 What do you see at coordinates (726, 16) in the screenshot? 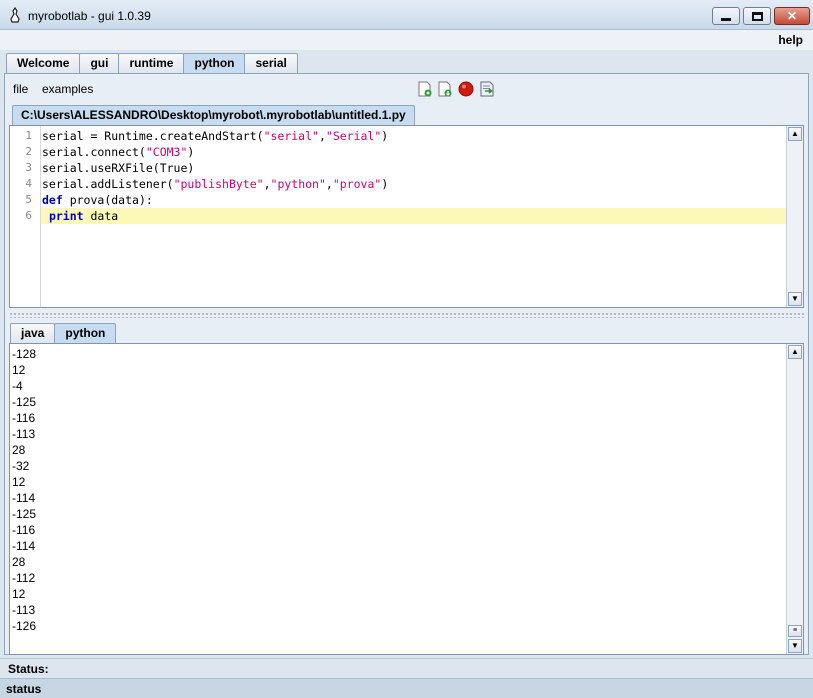
I see `minimize-button` at bounding box center [726, 16].